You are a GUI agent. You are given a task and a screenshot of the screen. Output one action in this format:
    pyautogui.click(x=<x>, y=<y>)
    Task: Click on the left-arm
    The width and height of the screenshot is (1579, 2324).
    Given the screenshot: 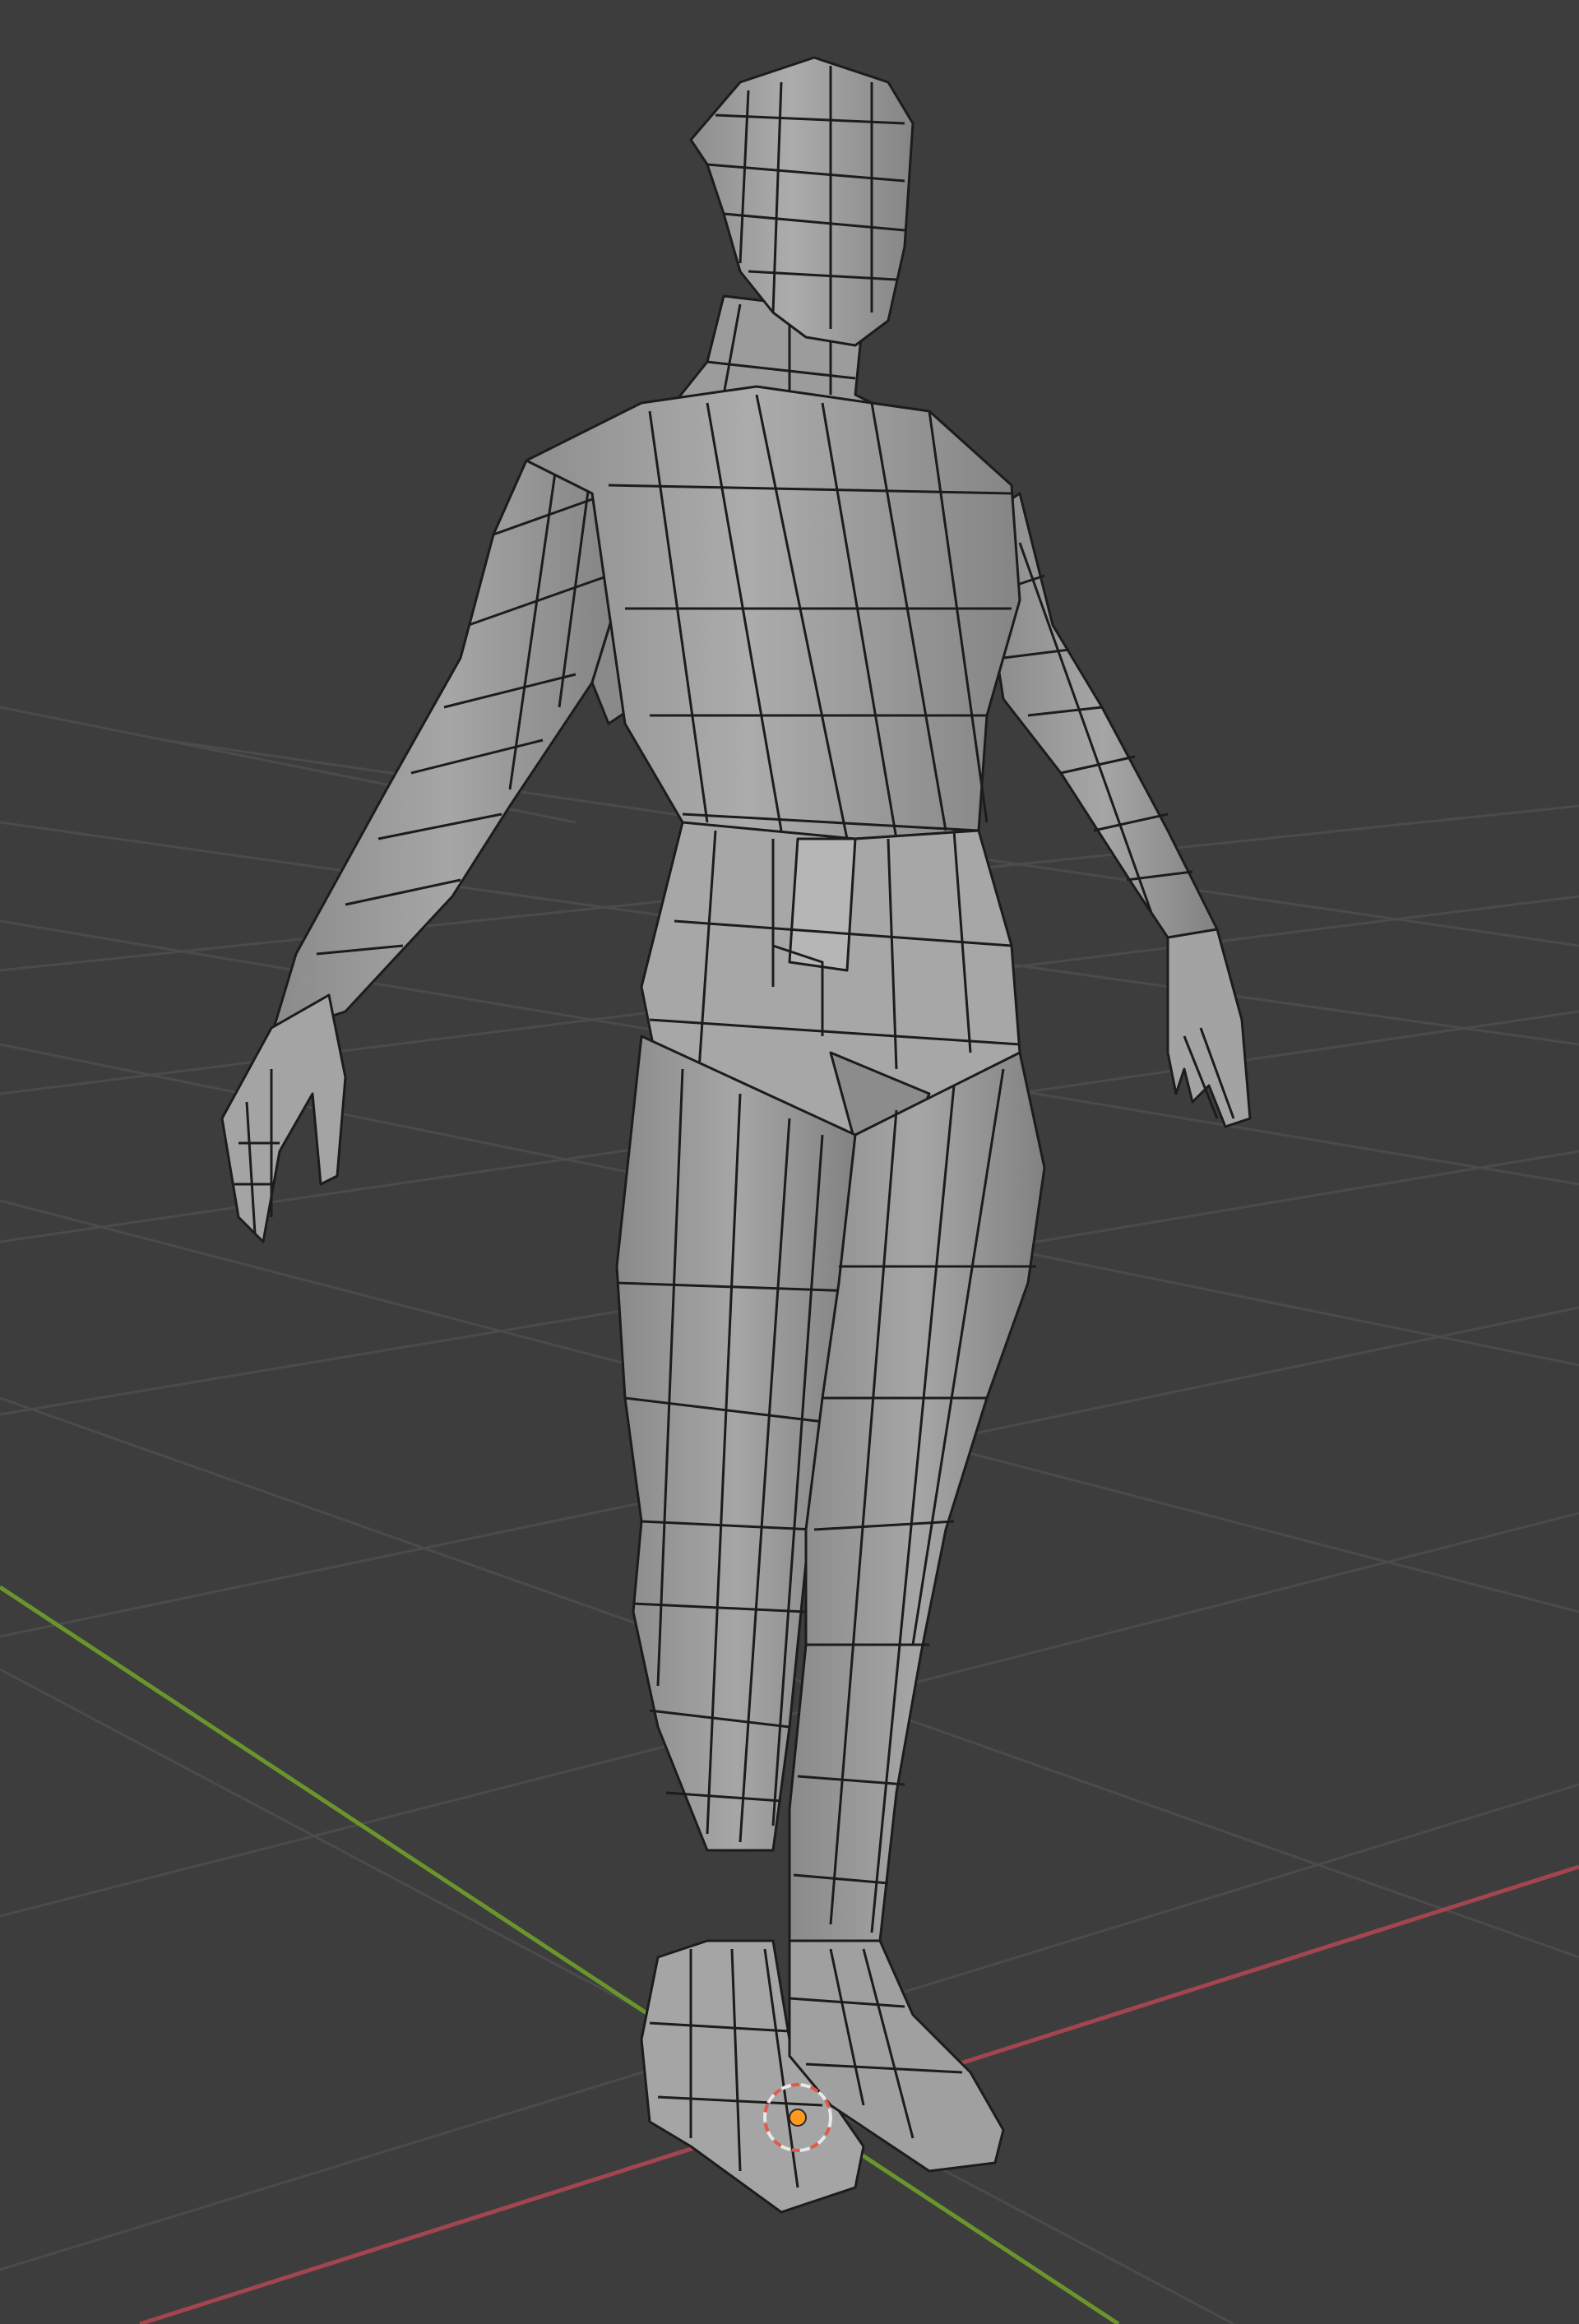 What is the action you would take?
    pyautogui.click(x=440, y=834)
    